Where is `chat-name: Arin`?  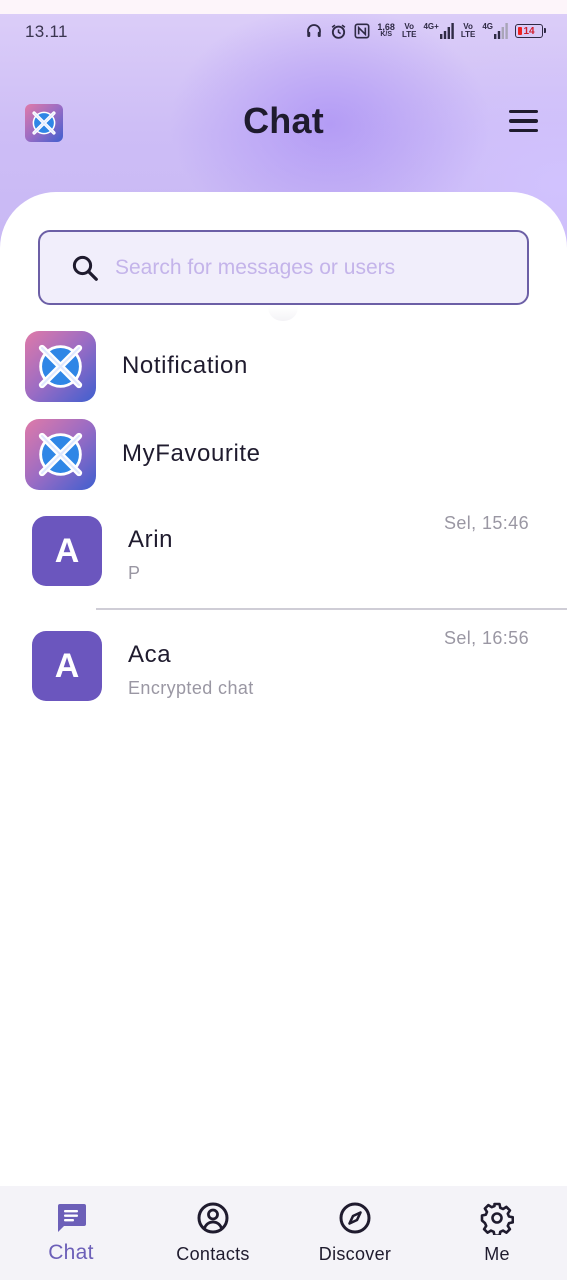 chat-name: Arin is located at coordinates (151, 539).